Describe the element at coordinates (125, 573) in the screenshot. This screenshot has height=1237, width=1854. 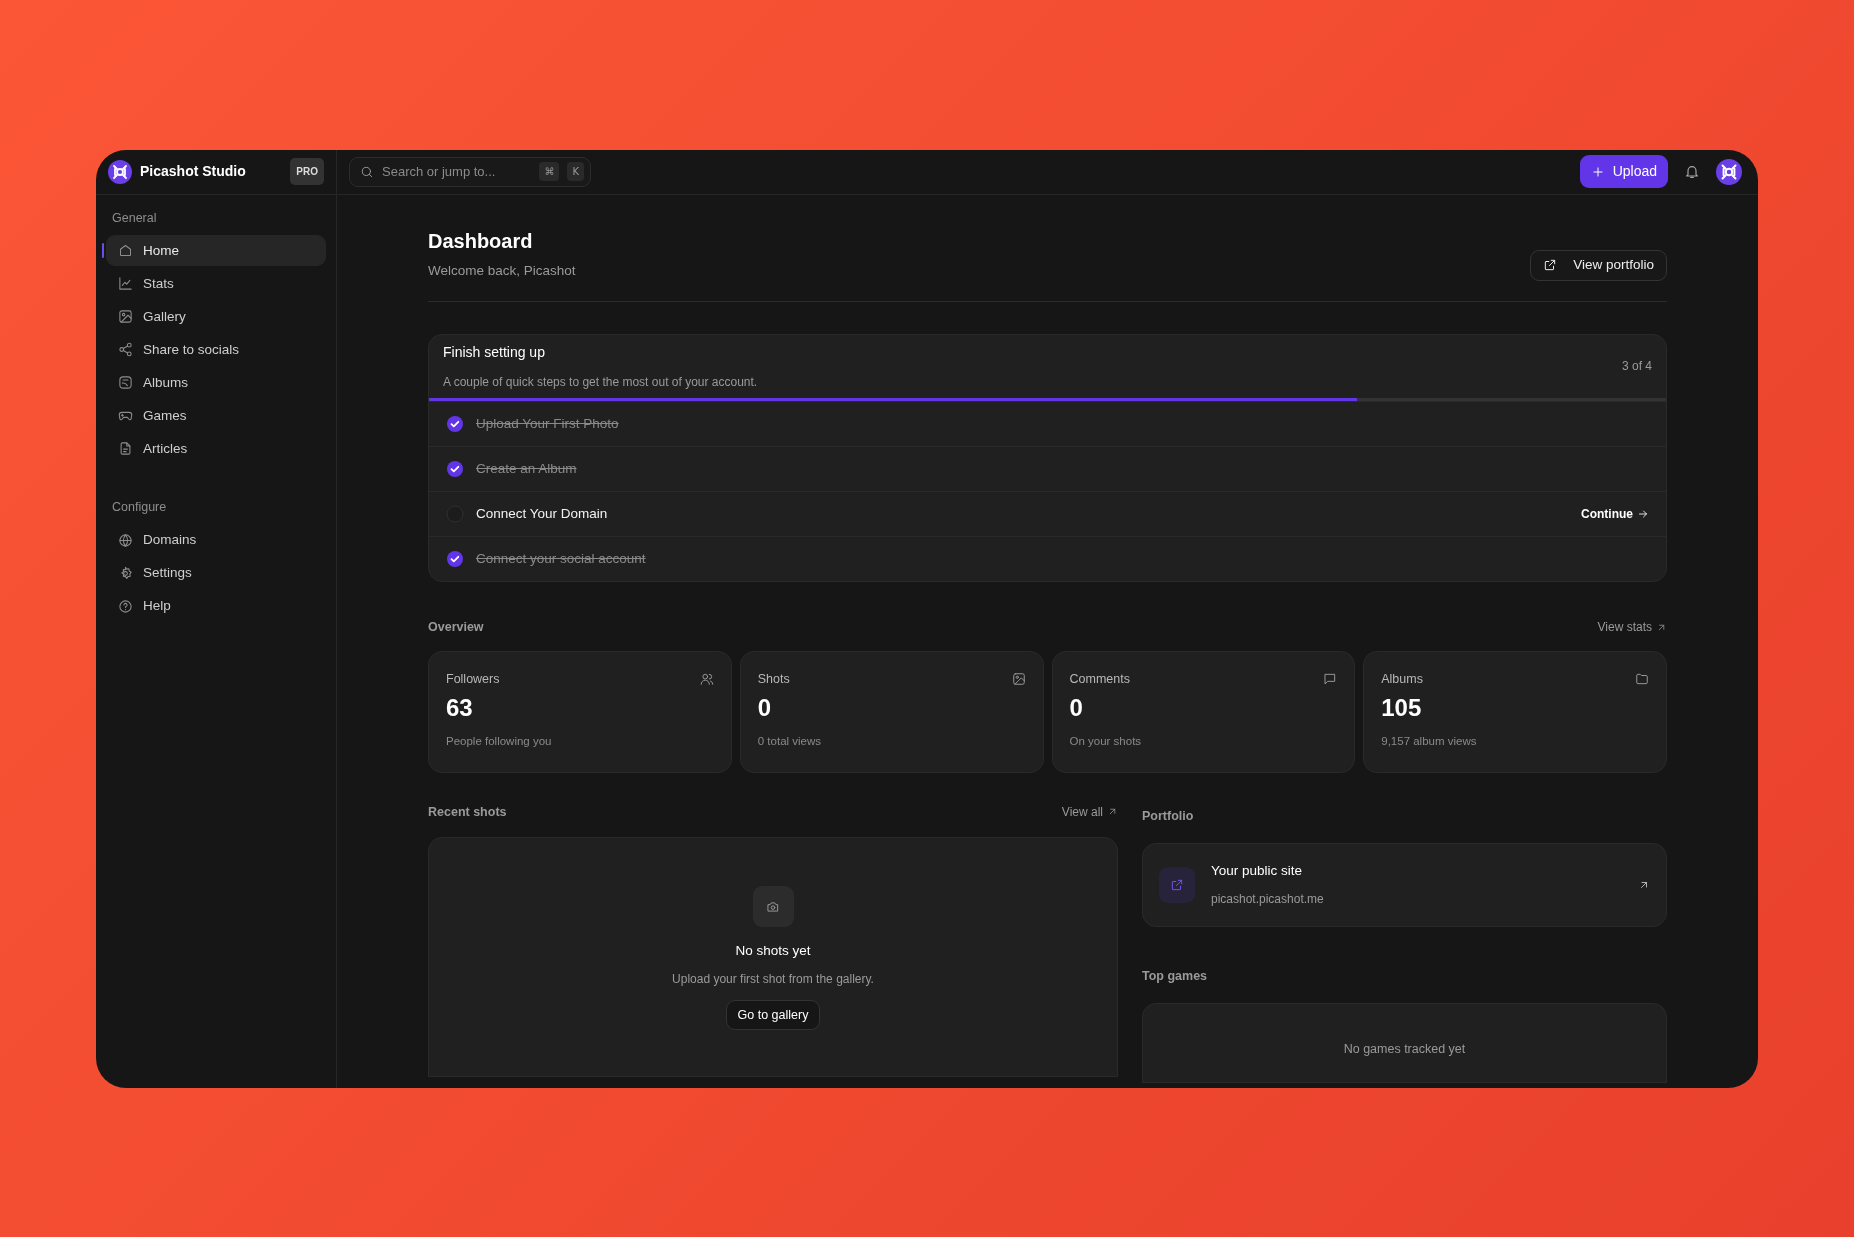
I see `settings-icon` at that location.